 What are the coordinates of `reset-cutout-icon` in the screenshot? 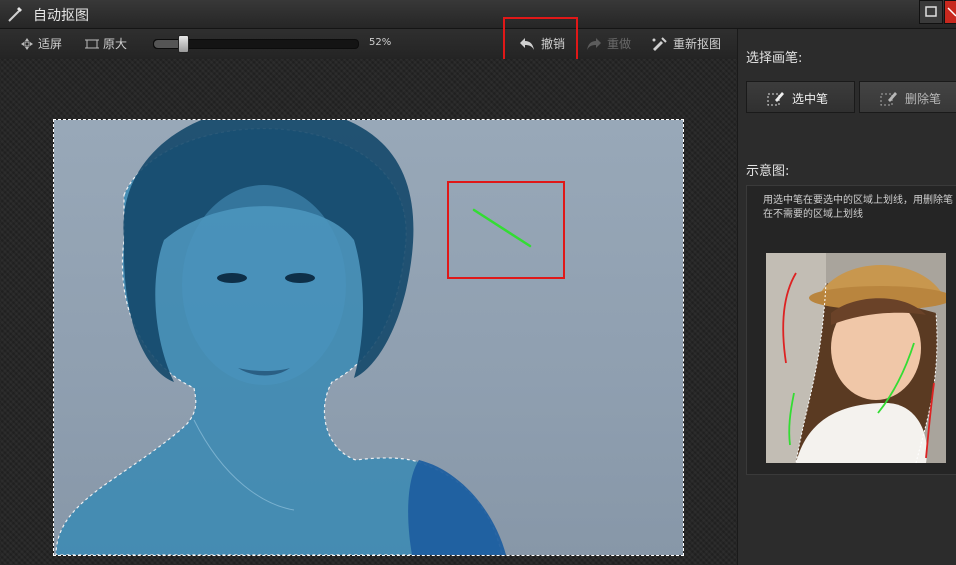 It's located at (659, 44).